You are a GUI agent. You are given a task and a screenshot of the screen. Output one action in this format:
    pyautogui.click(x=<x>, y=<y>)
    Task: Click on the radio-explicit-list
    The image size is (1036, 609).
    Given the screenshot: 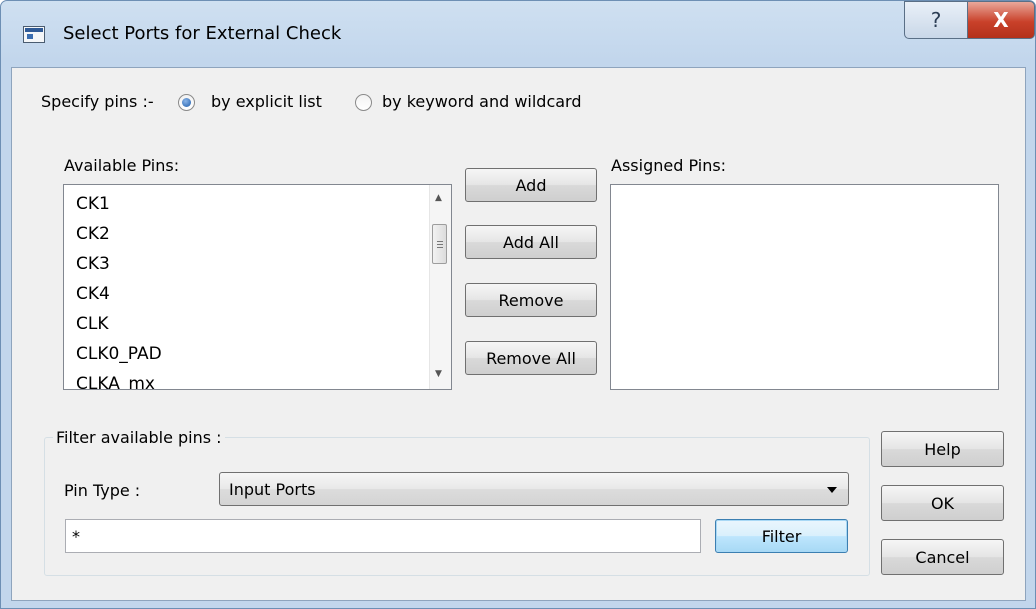 What is the action you would take?
    pyautogui.click(x=186, y=102)
    